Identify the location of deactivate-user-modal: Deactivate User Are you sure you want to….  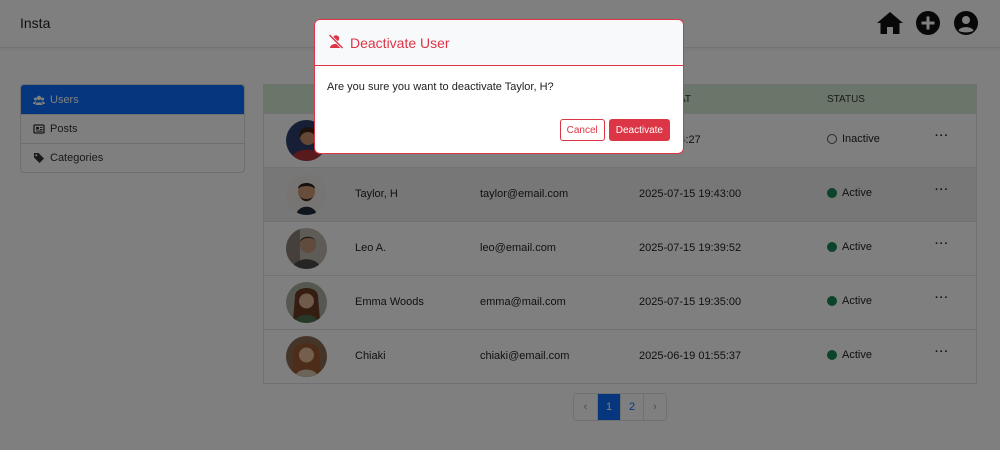
(499, 86).